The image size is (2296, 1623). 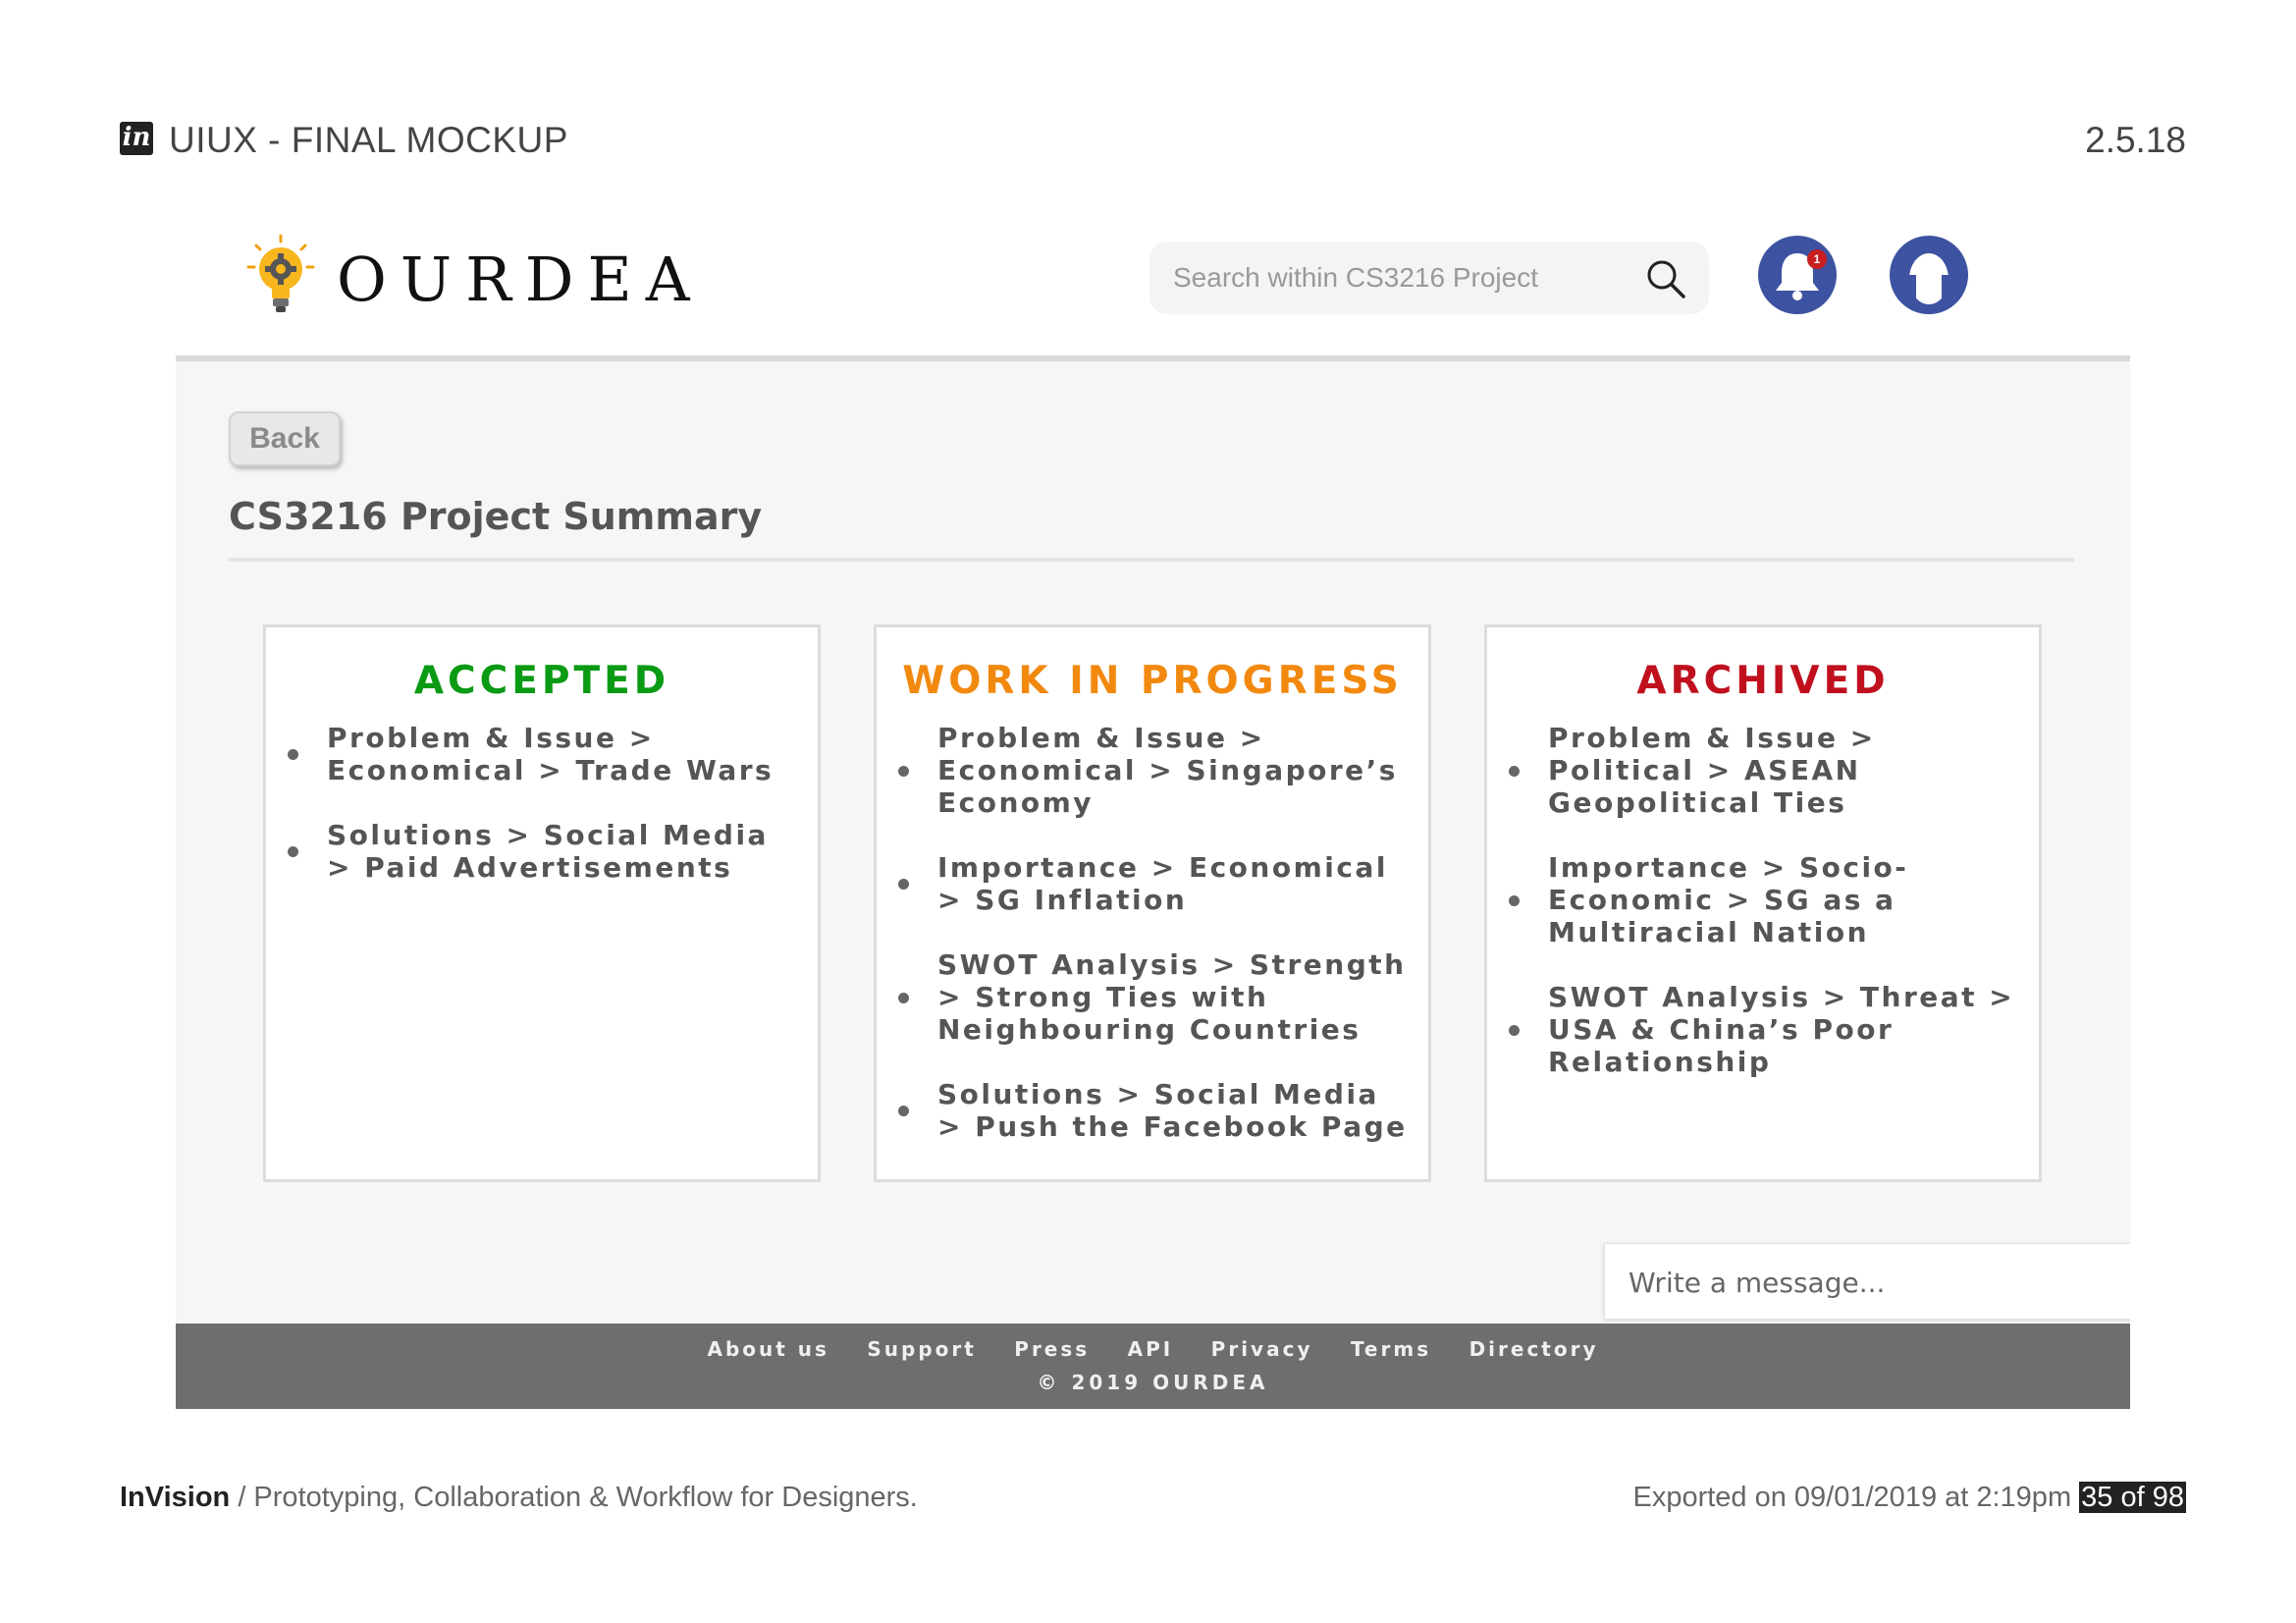 What do you see at coordinates (285, 439) in the screenshot?
I see `back-button: Back` at bounding box center [285, 439].